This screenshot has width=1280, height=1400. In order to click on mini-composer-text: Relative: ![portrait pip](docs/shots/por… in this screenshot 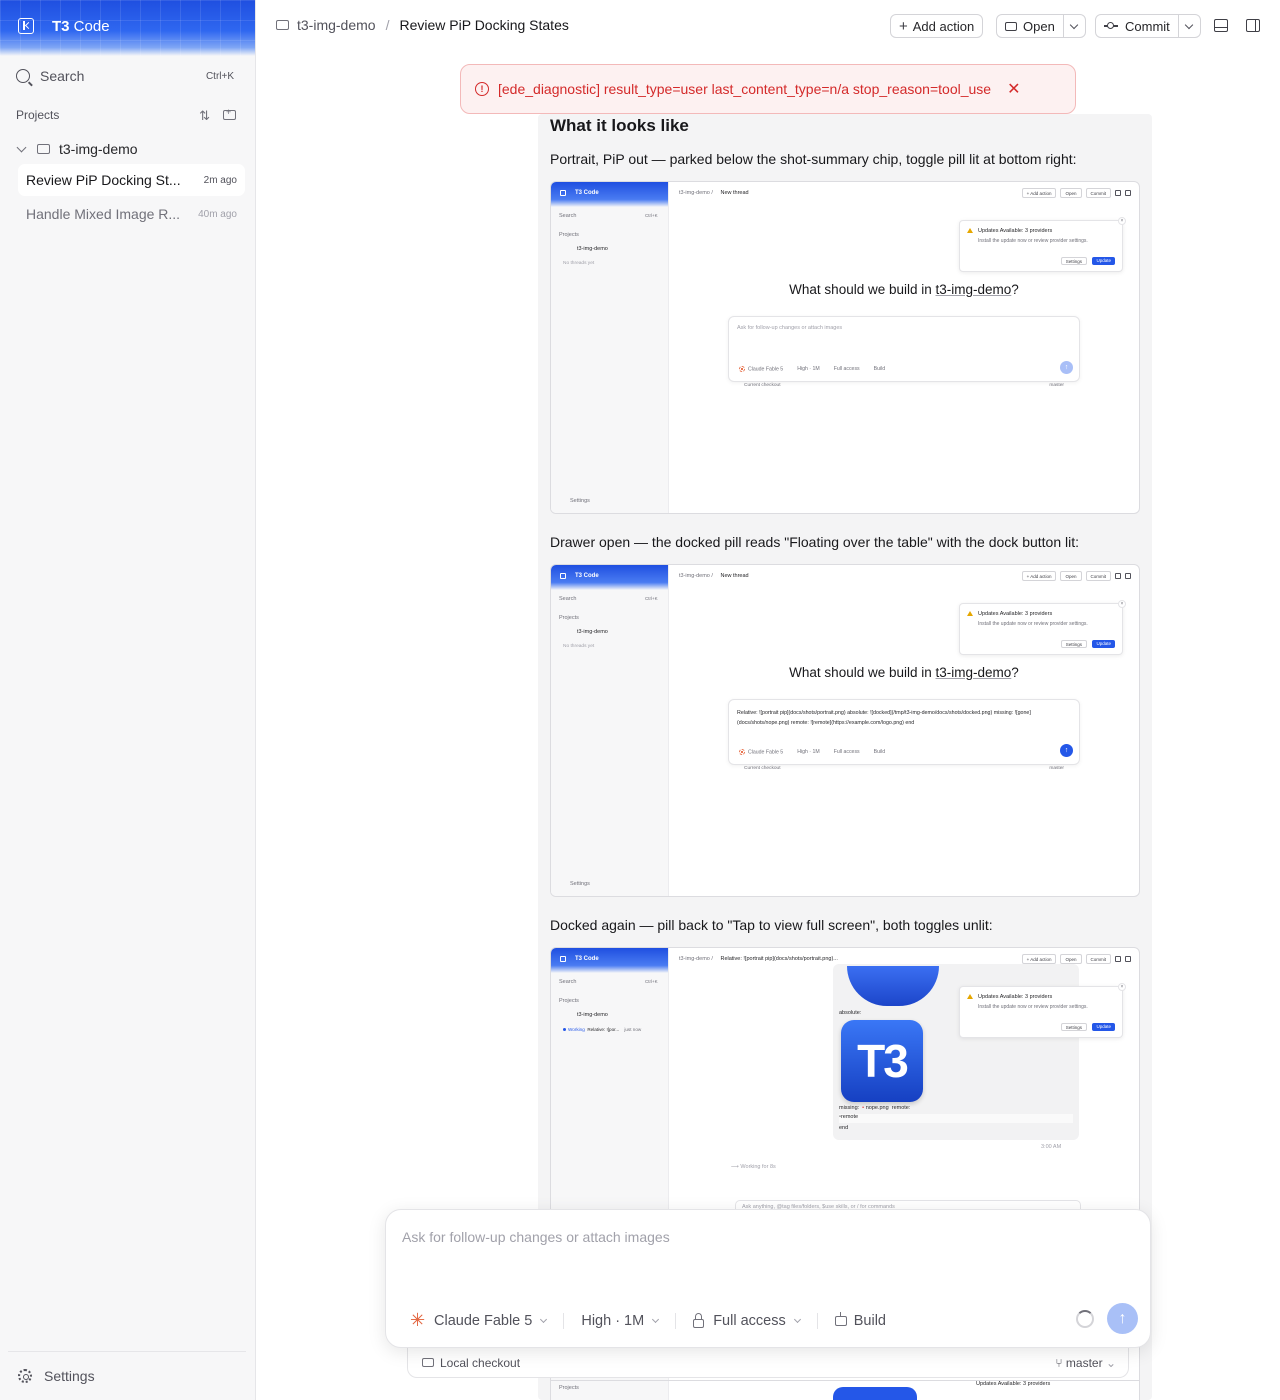, I will do `click(884, 718)`.